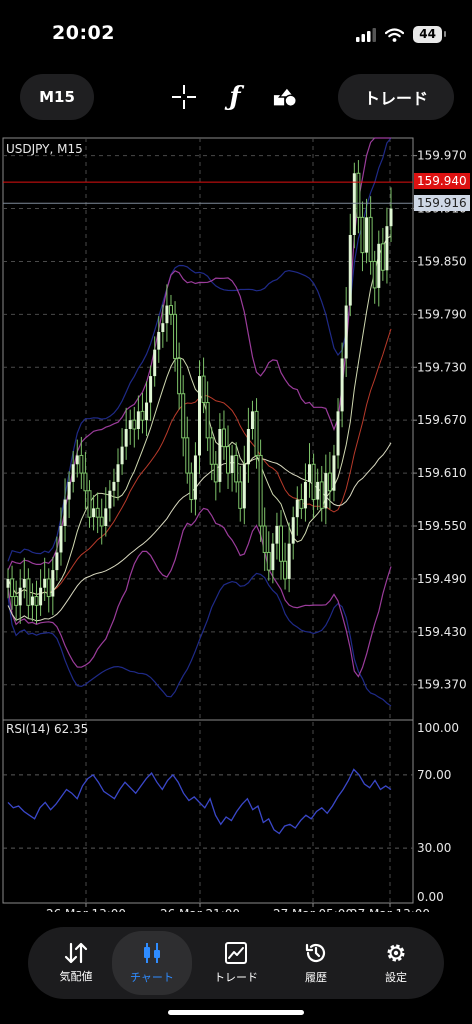 The height and width of the screenshot is (1024, 472). I want to click on tab-settings-label: 設定, so click(396, 977).